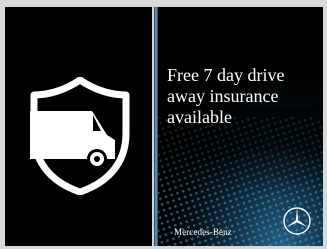 This screenshot has width=327, height=249. Describe the element at coordinates (199, 117) in the screenshot. I see `headline-line-3: available` at that location.